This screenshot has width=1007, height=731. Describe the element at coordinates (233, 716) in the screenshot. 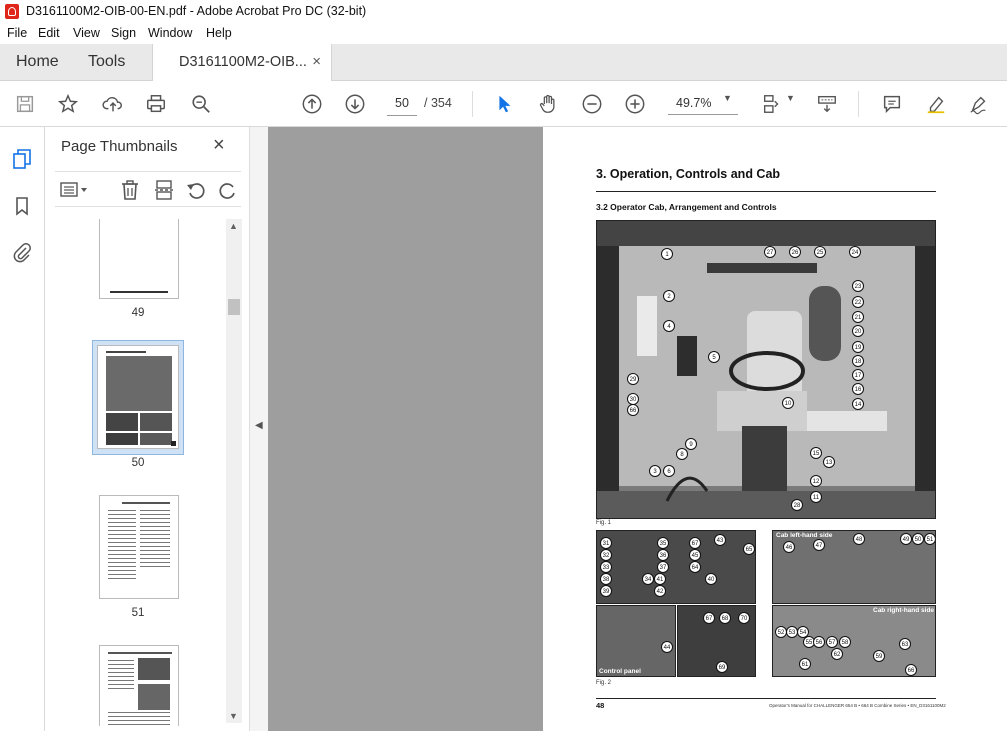

I see `scroll-down-icon: ▼` at that location.